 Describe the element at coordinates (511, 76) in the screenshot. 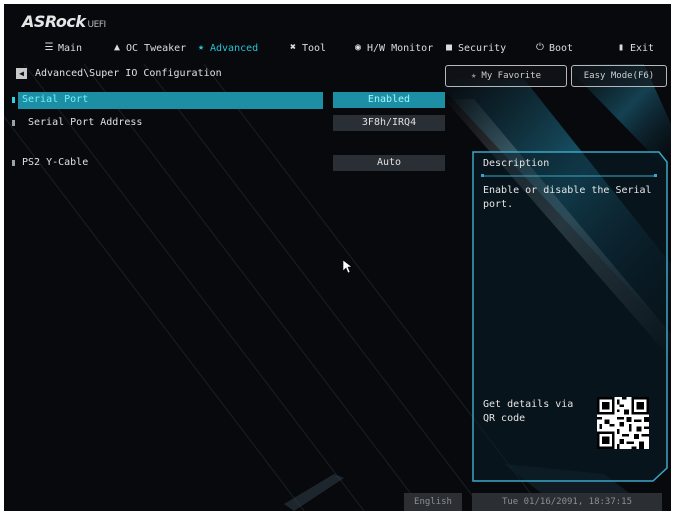

I see `my-favorite-label: My Favorite` at that location.